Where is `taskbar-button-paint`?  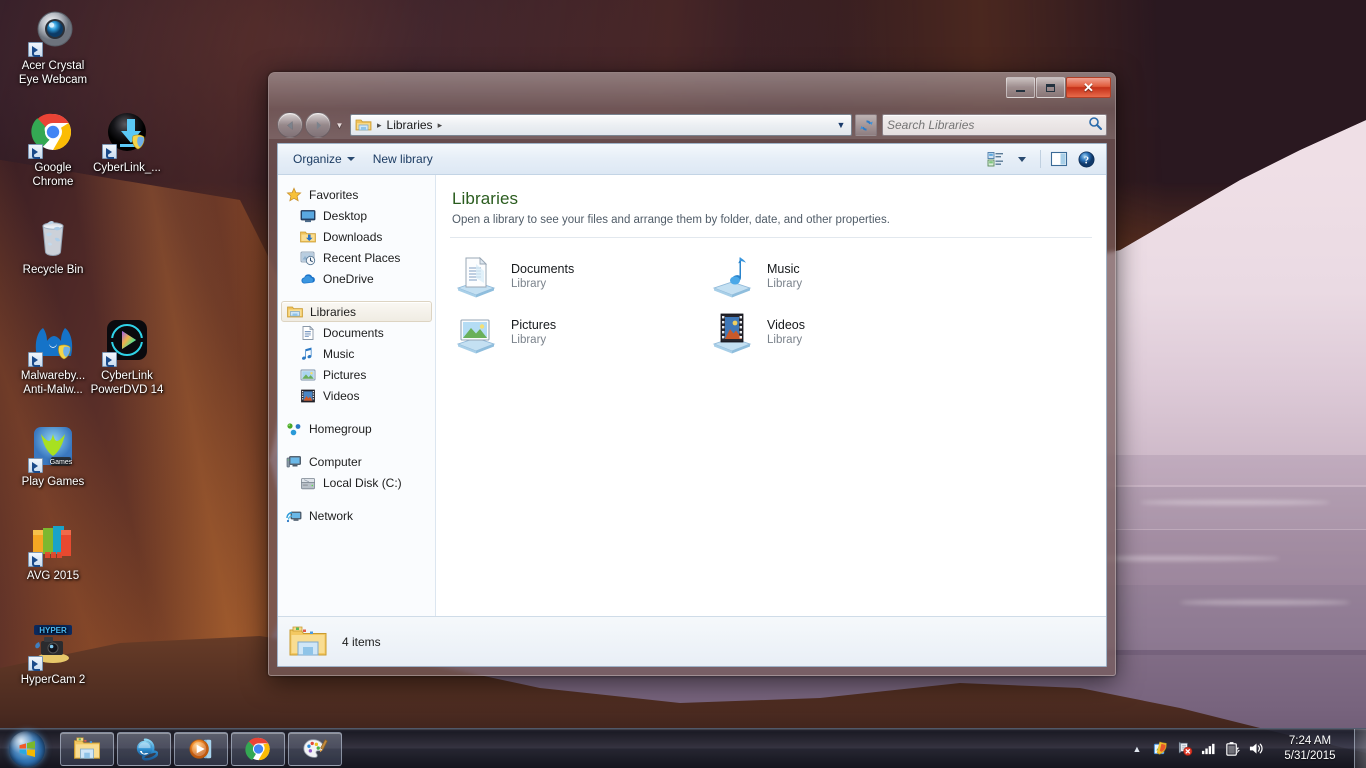
taskbar-button-paint is located at coordinates (315, 748).